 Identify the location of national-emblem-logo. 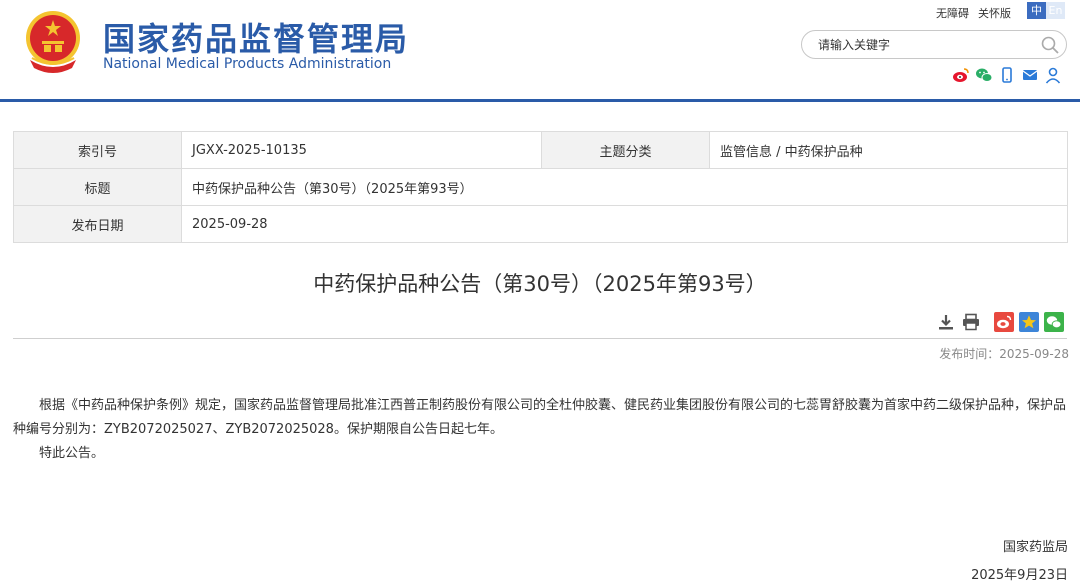
(53, 41).